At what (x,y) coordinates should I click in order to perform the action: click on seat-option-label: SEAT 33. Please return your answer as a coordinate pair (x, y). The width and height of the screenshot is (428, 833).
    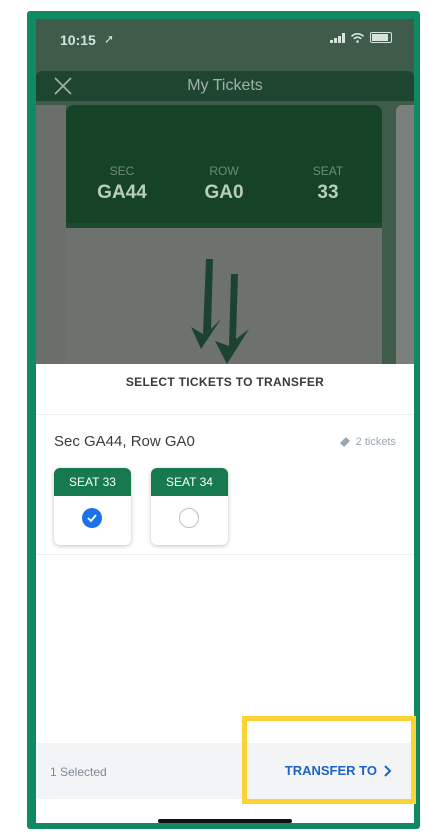
    Looking at the image, I should click on (92, 482).